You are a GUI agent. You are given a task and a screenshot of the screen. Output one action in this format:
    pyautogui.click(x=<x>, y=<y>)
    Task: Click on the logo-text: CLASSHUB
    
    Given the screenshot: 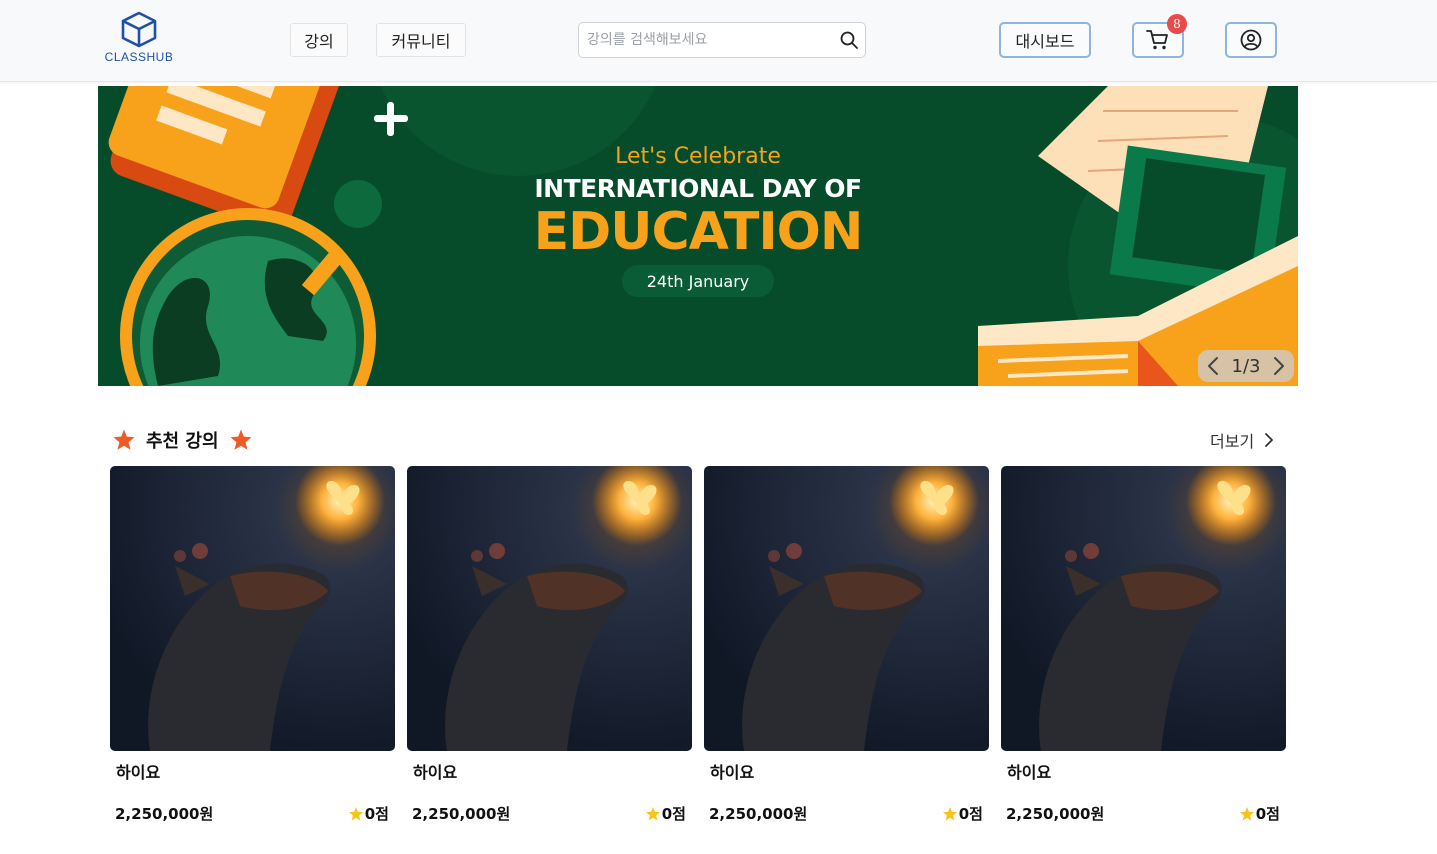 What is the action you would take?
    pyautogui.click(x=139, y=57)
    